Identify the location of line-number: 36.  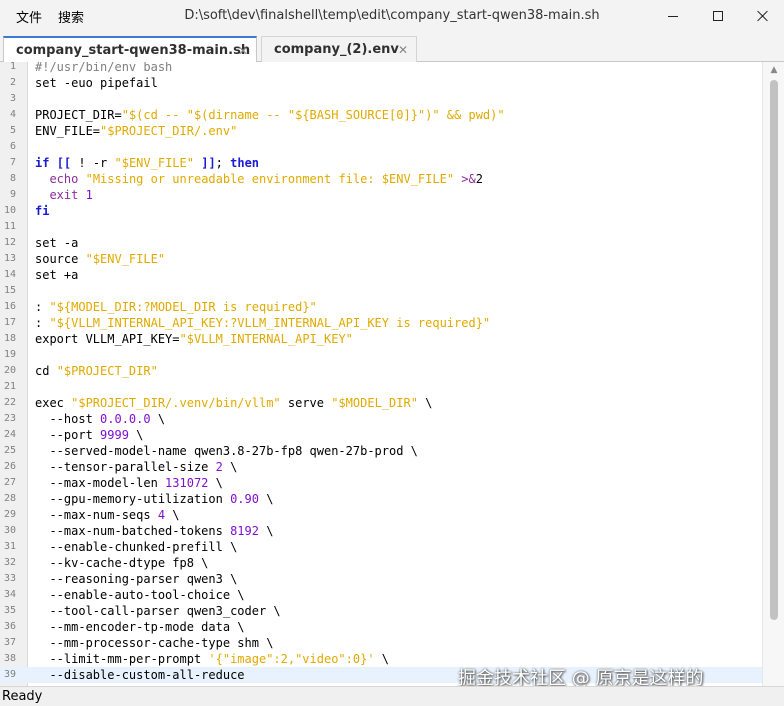
(9, 626).